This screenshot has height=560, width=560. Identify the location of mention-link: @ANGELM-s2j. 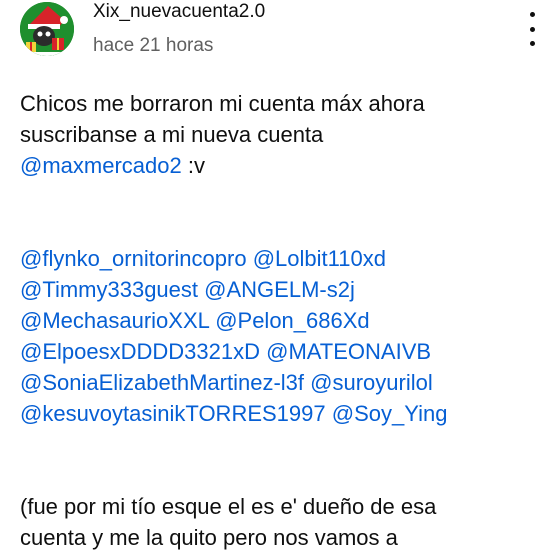
(279, 289).